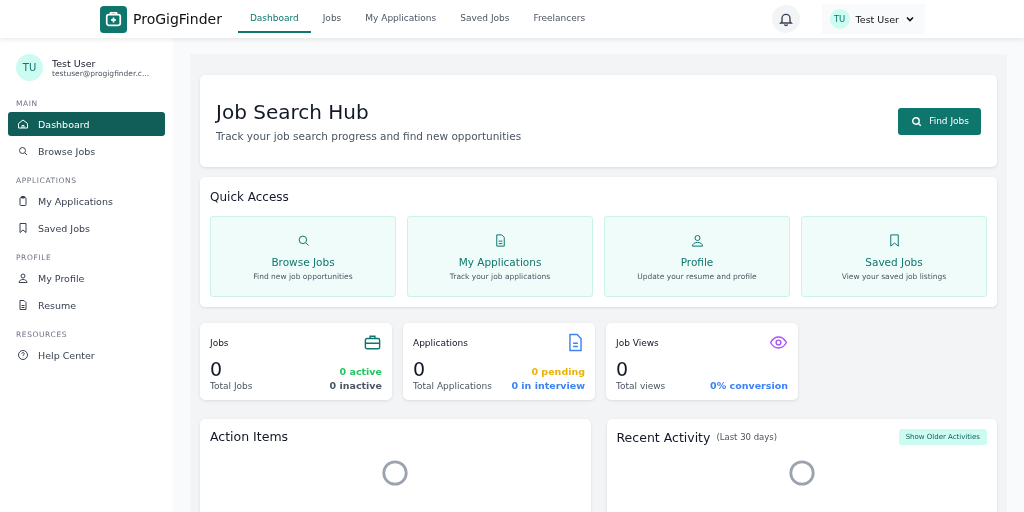  I want to click on page-title: Job Search Hub, so click(293, 112).